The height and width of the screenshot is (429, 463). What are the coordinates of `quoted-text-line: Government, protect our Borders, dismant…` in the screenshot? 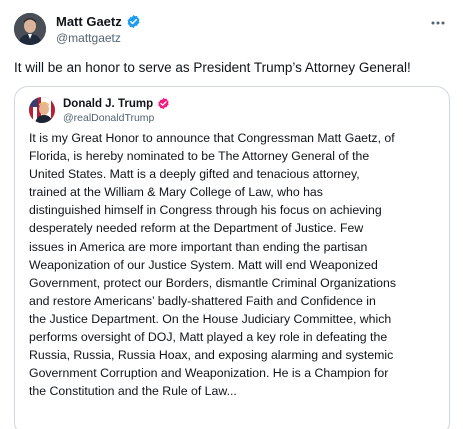 It's located at (213, 282).